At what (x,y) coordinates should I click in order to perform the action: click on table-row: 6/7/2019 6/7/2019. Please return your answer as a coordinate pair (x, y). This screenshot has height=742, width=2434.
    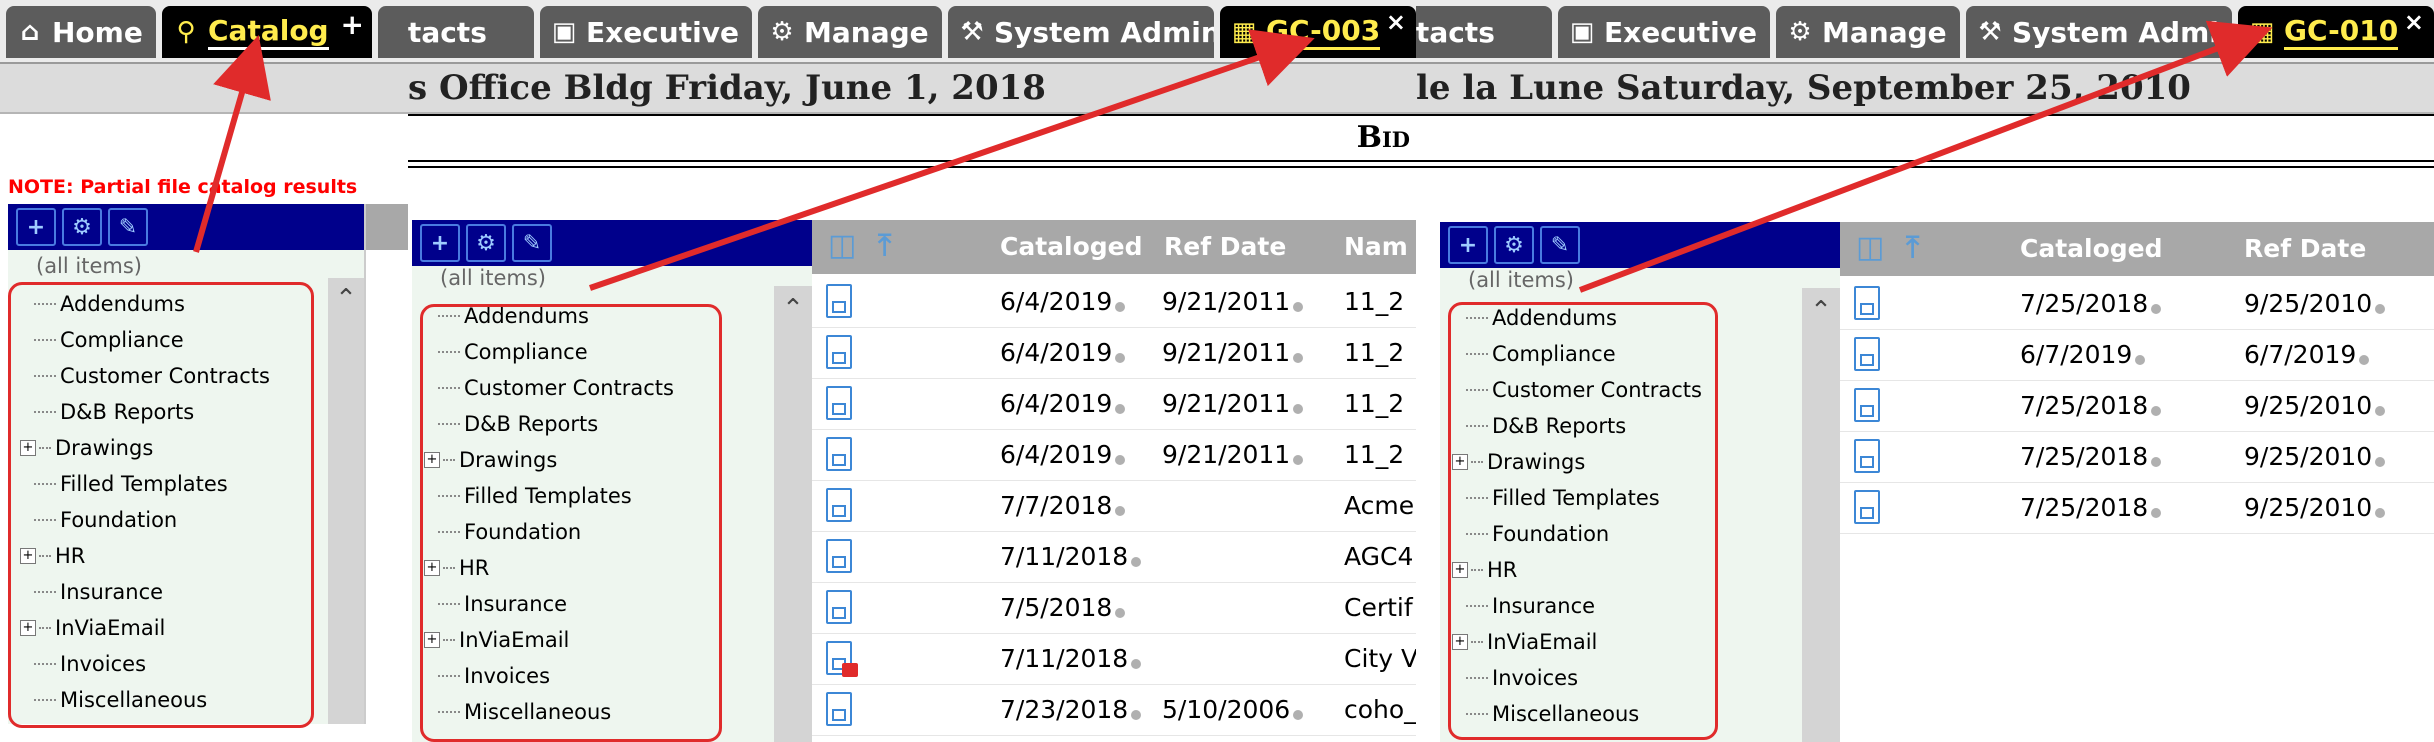
    Looking at the image, I should click on (2137, 355).